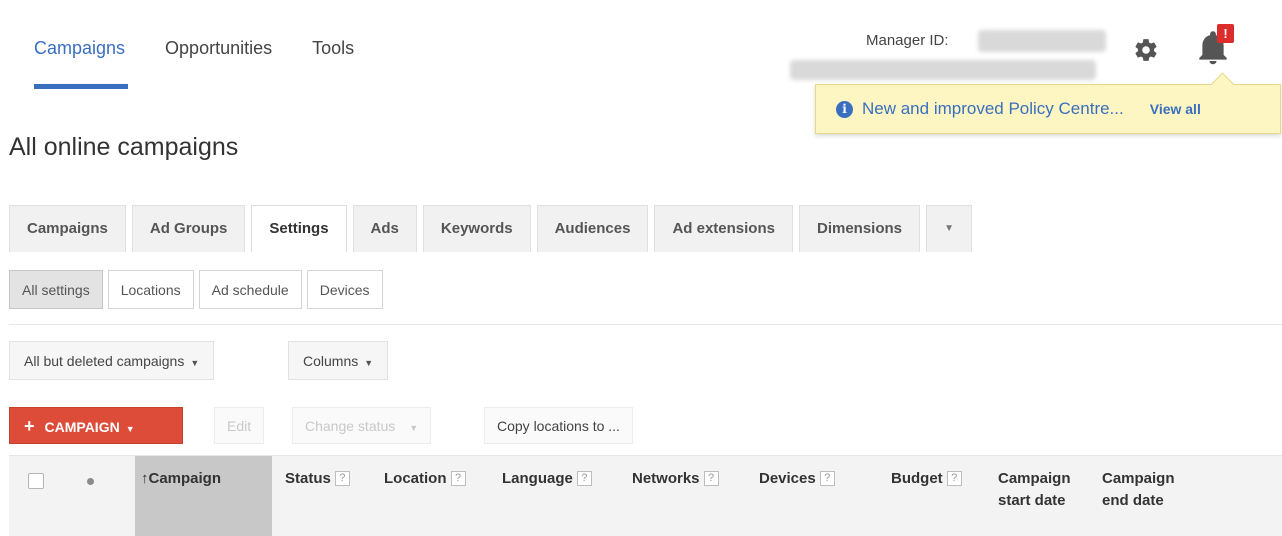 The width and height of the screenshot is (1282, 536). Describe the element at coordinates (36, 481) in the screenshot. I see `select-all-checkbox` at that location.